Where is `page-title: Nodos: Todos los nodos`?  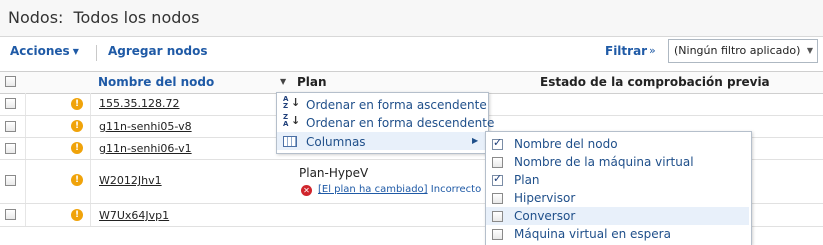 page-title: Nodos: Todos los nodos is located at coordinates (104, 17).